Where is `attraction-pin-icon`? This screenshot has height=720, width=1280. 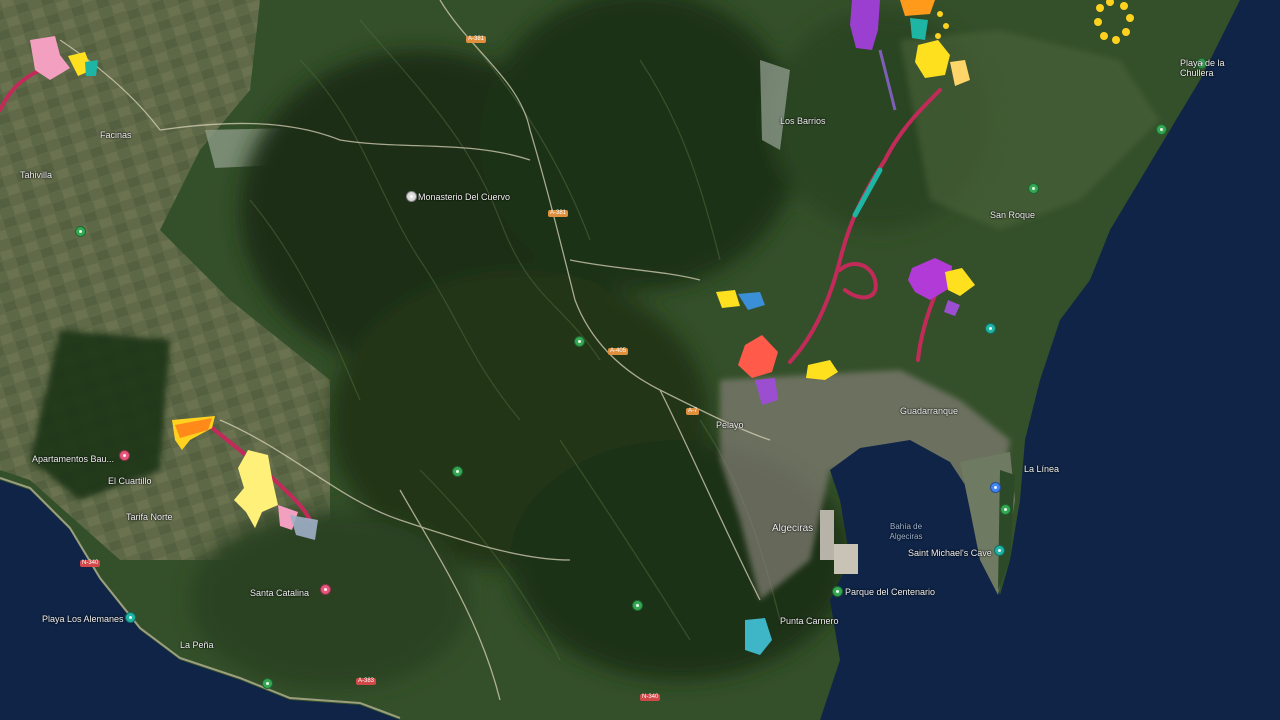 attraction-pin-icon is located at coordinates (995, 487).